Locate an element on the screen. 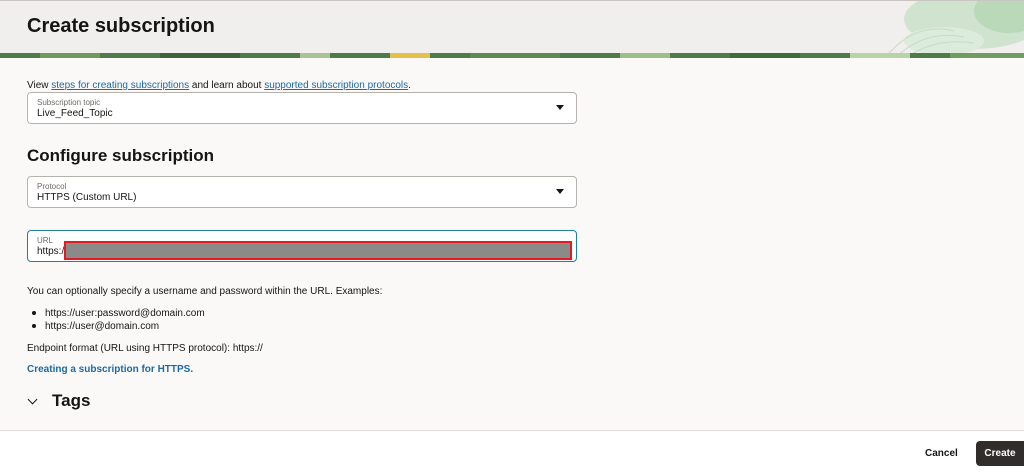 This screenshot has height=473, width=1024. tags-heading: Tags is located at coordinates (71, 400).